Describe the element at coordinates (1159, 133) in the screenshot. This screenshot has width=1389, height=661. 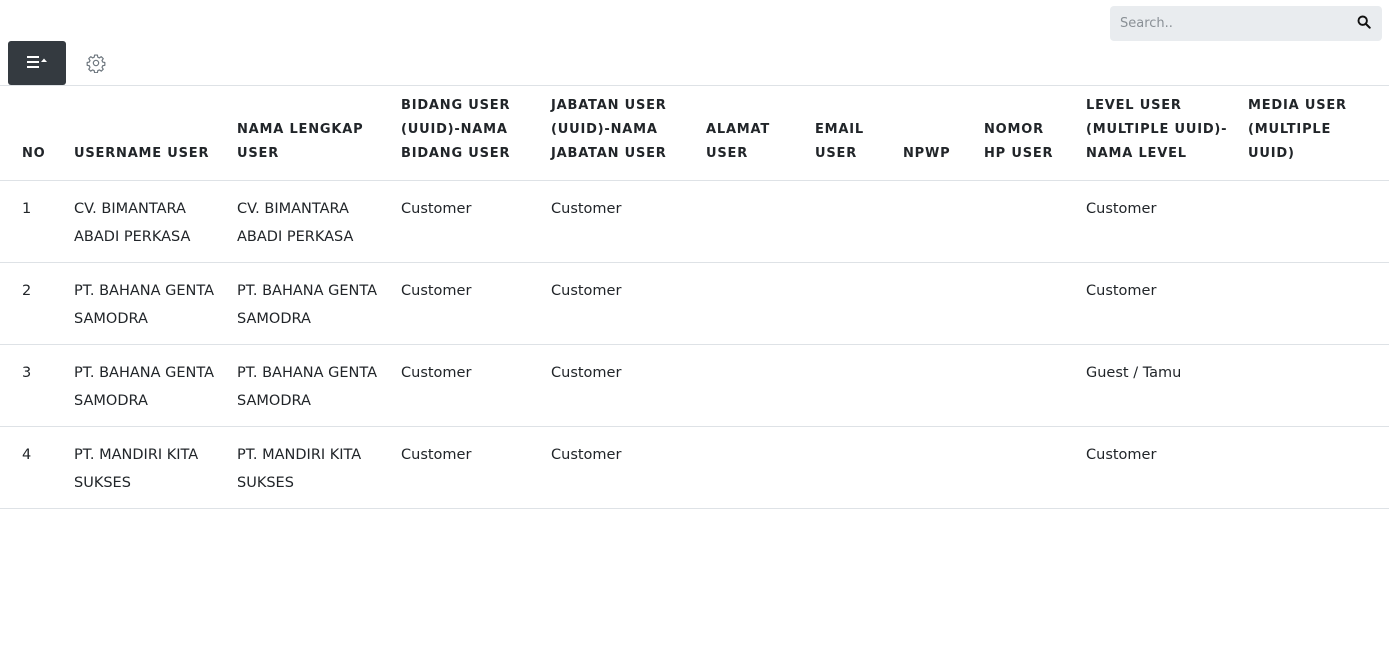
I see `header-level: LEVEL USER (MULTIPLE UUID)-NAMA LEVEL` at that location.